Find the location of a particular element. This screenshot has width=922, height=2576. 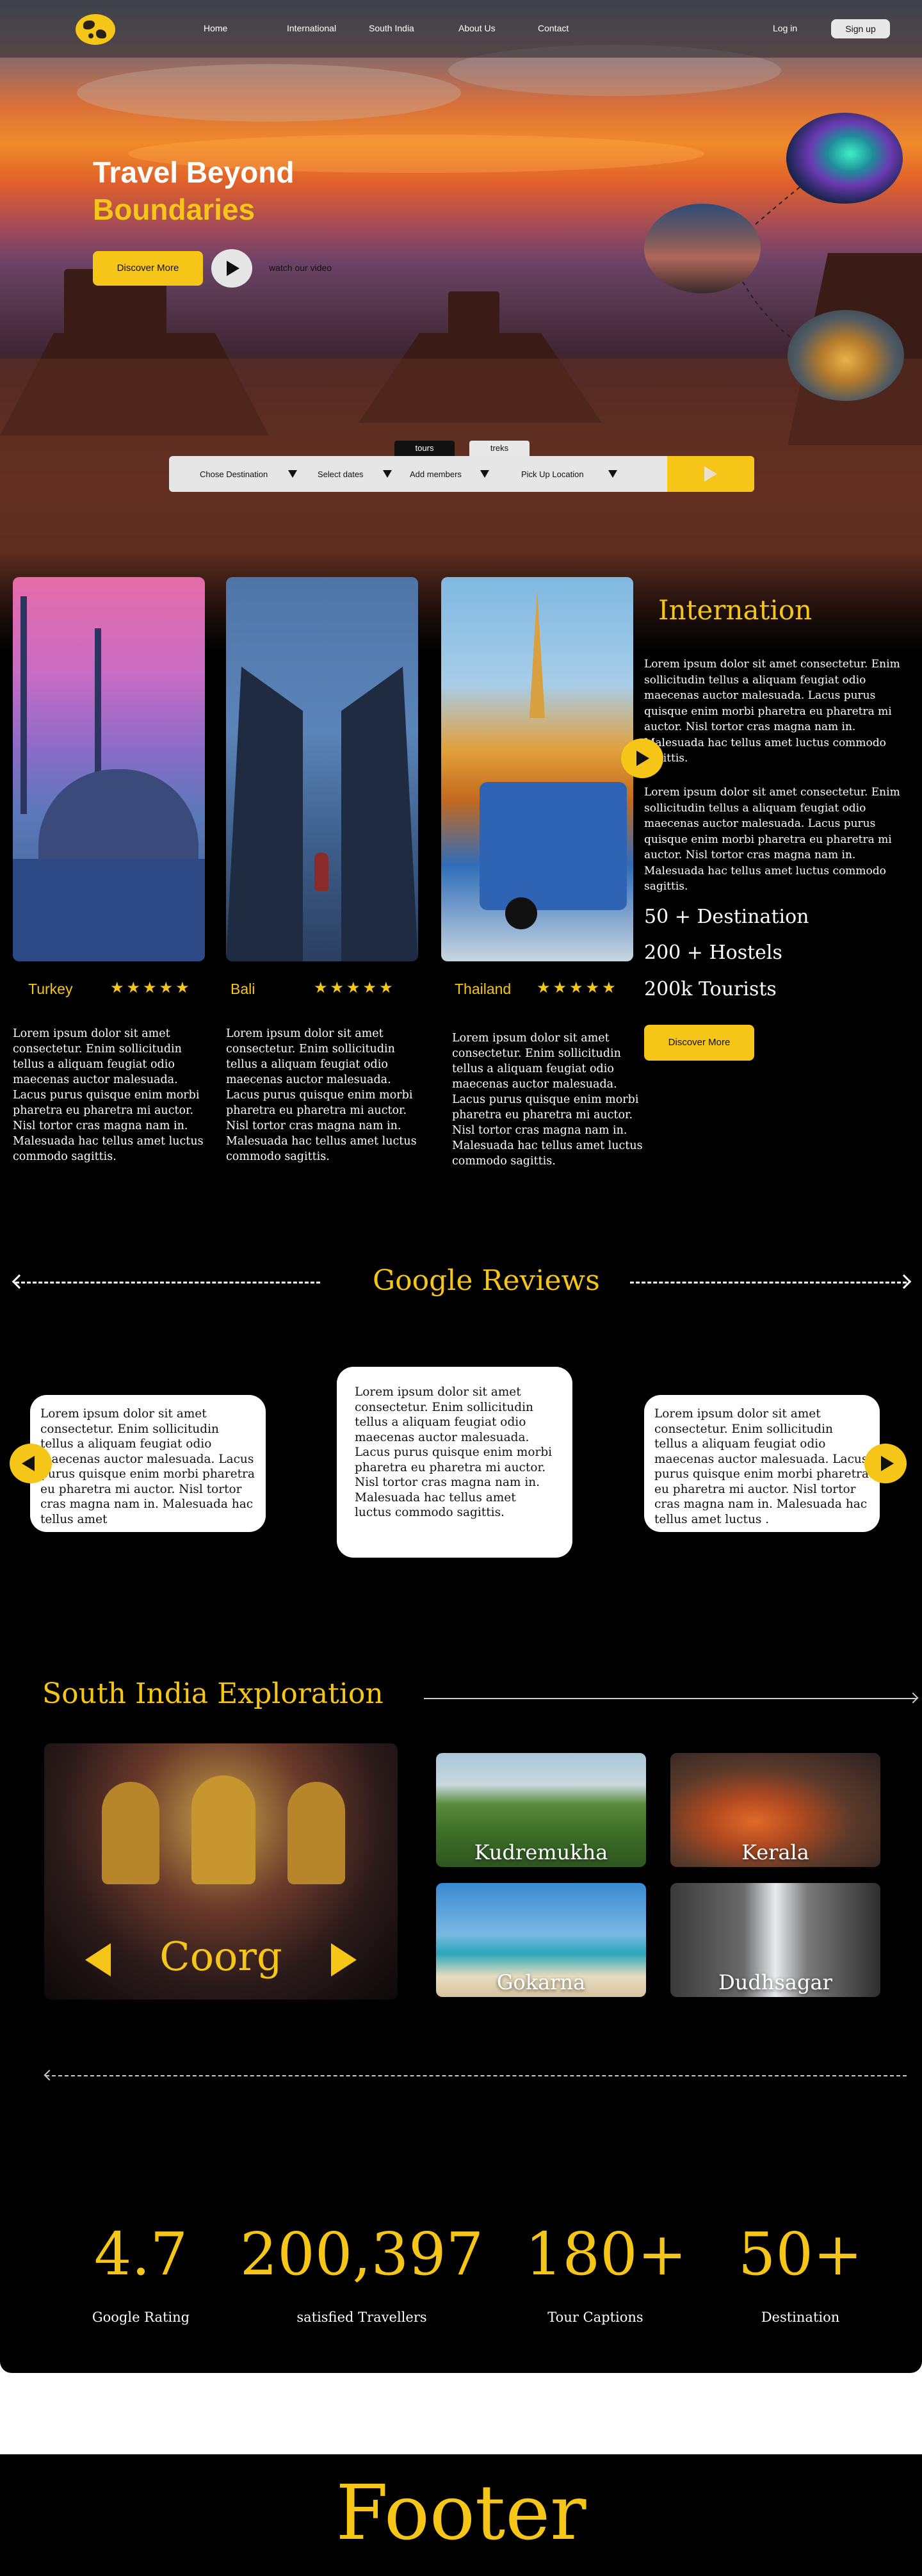

search-button is located at coordinates (710, 474).